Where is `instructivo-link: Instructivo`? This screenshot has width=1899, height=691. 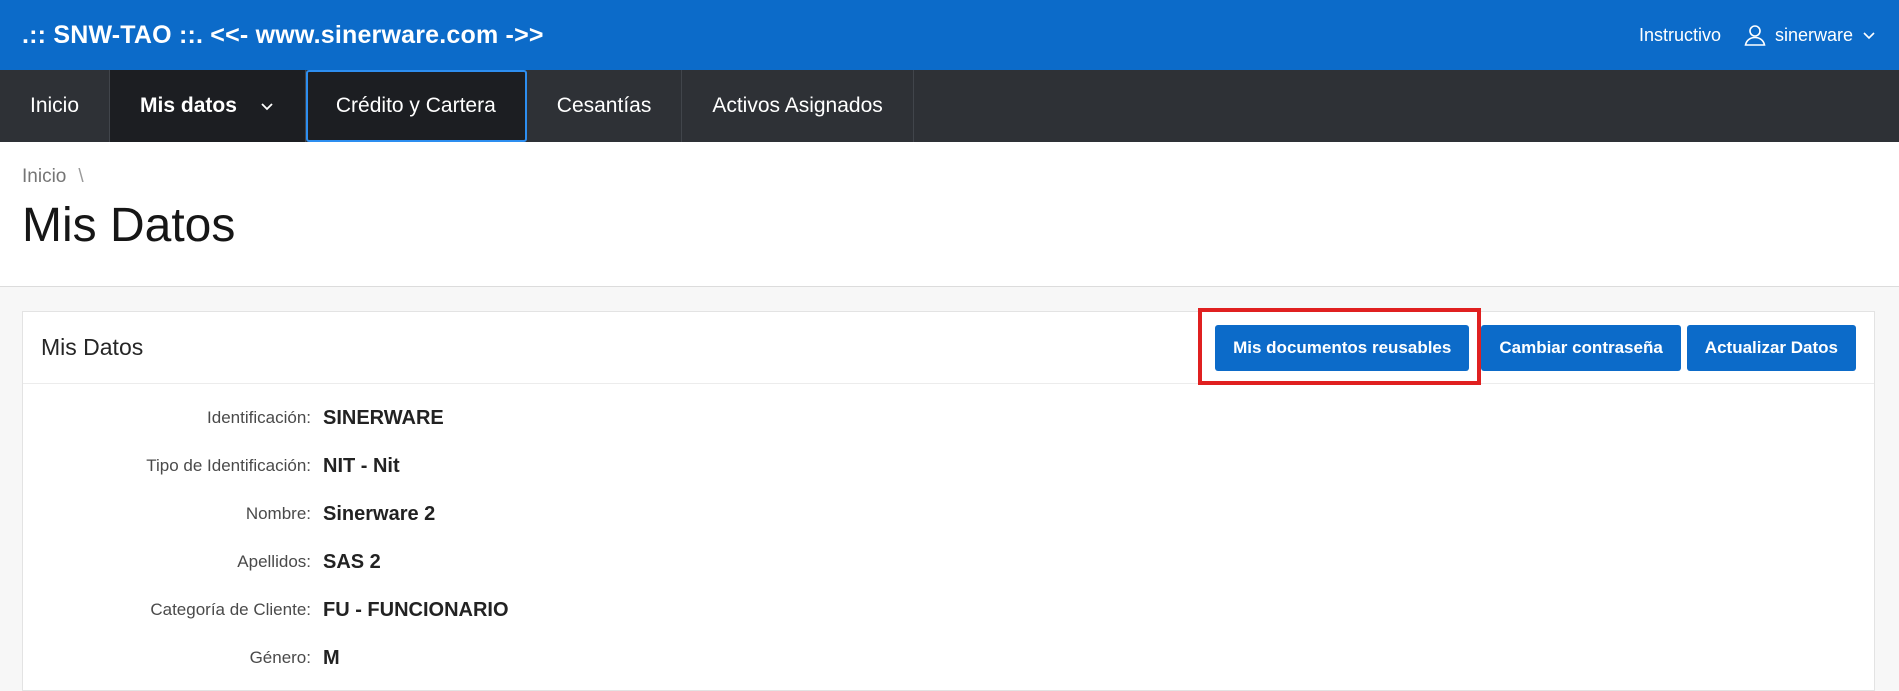
instructivo-link: Instructivo is located at coordinates (1680, 35).